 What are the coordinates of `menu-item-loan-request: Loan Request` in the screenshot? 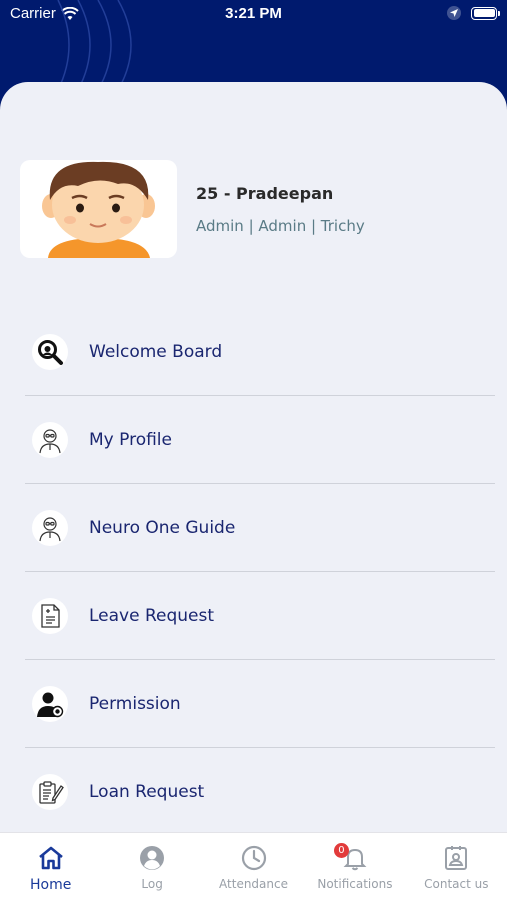 It's located at (260, 790).